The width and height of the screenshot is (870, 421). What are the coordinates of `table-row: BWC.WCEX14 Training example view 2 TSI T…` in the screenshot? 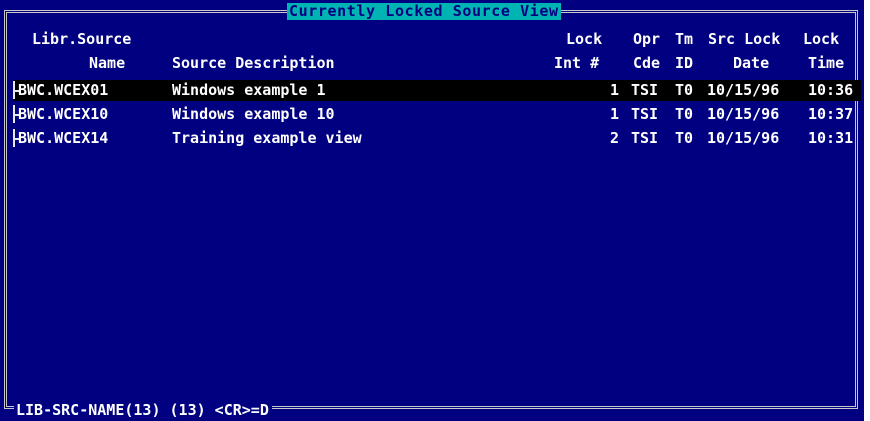 It's located at (437, 138).